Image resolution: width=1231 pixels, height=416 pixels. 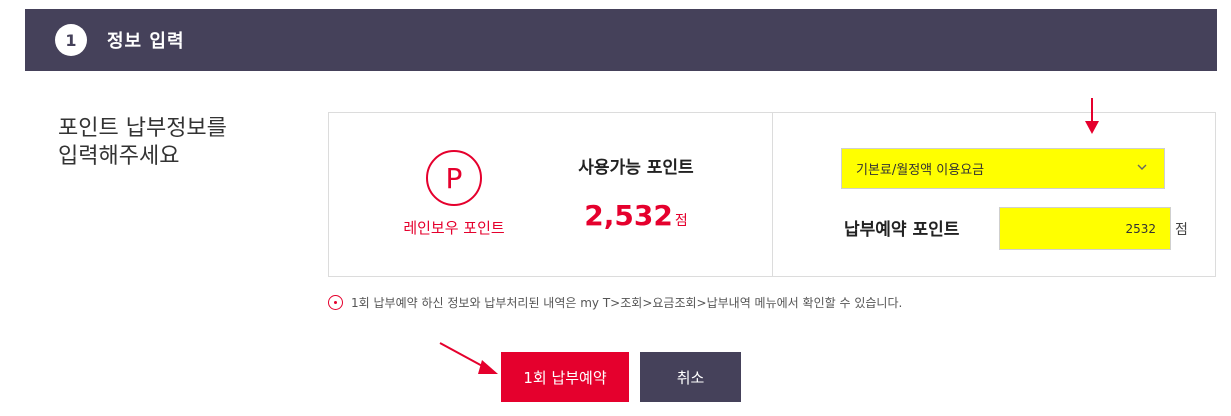 What do you see at coordinates (454, 228) in the screenshot?
I see `rainbow-point-label: 레인보우 포인트` at bounding box center [454, 228].